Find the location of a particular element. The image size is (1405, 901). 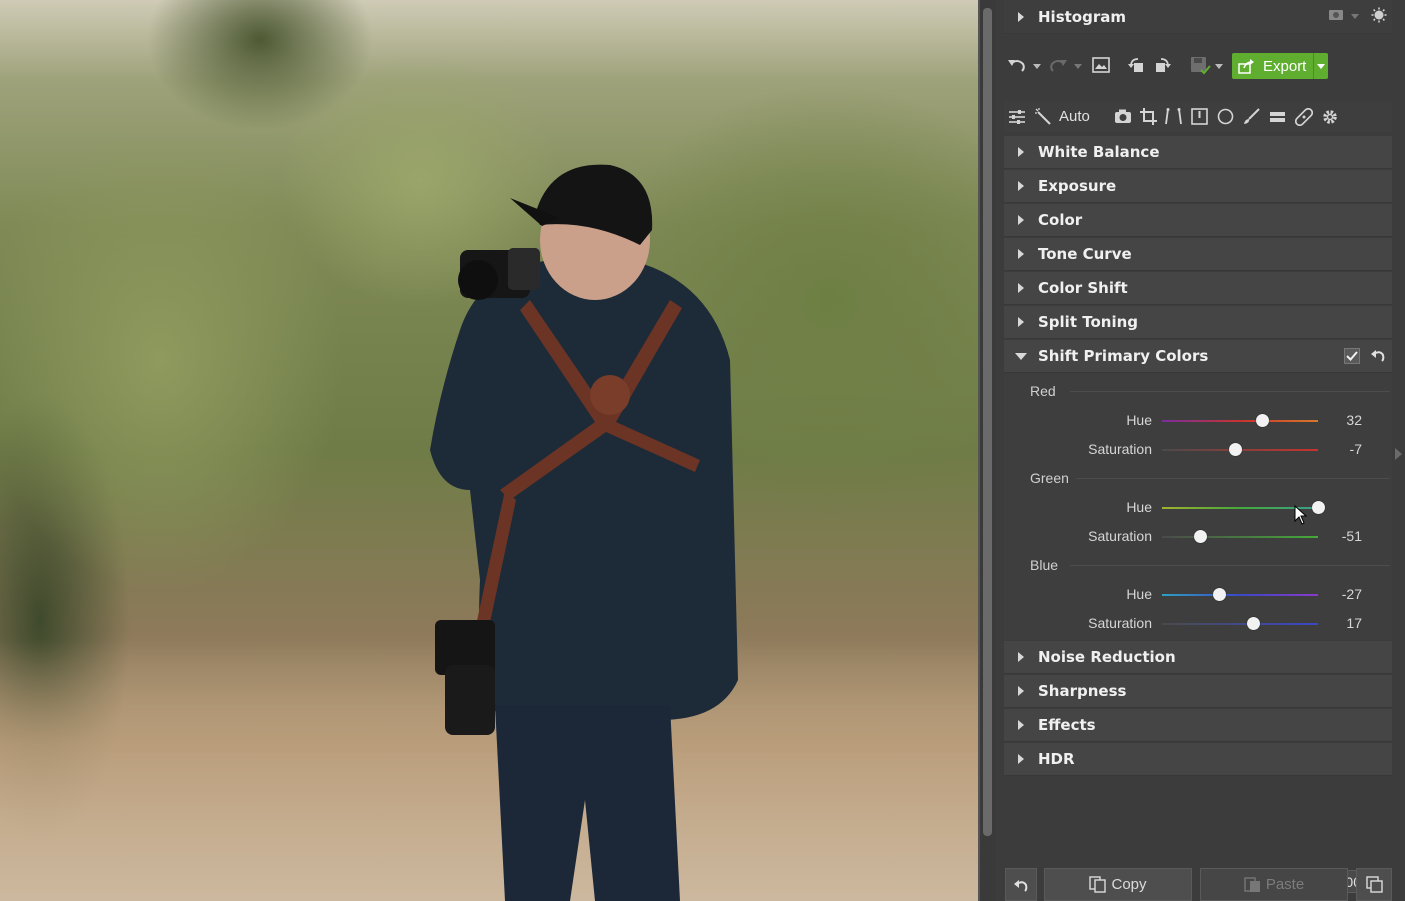

save-icon is located at coordinates (1201, 66).